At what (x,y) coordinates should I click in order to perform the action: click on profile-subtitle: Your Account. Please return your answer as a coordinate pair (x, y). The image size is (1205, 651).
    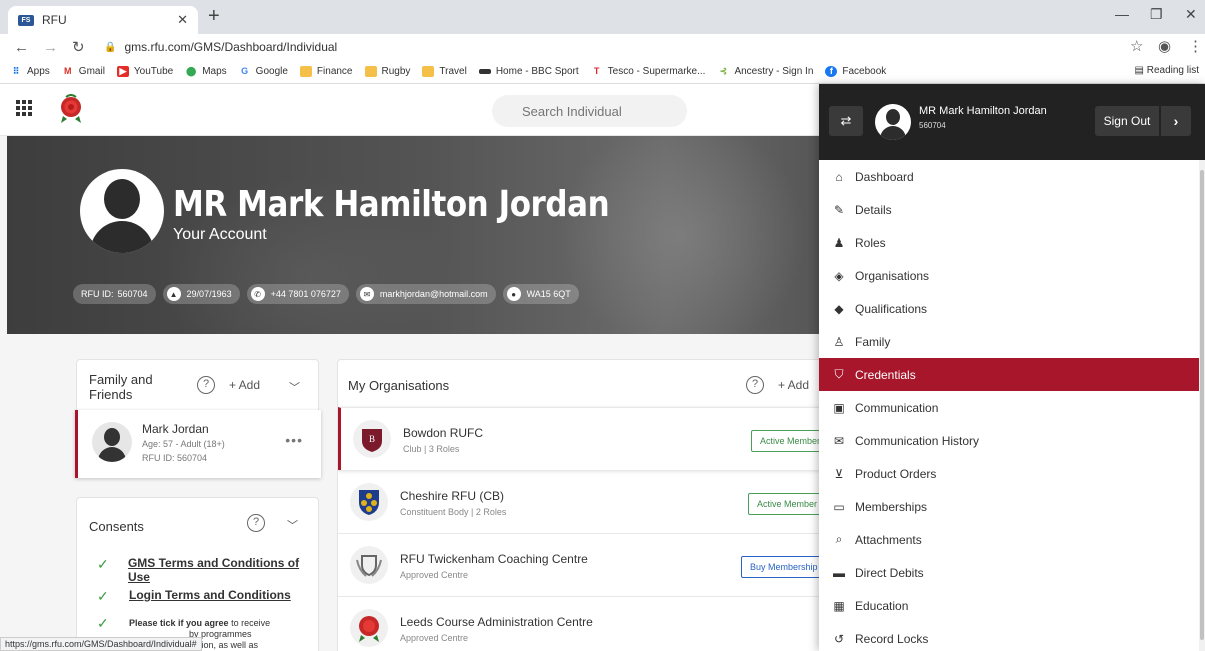
    Looking at the image, I should click on (220, 234).